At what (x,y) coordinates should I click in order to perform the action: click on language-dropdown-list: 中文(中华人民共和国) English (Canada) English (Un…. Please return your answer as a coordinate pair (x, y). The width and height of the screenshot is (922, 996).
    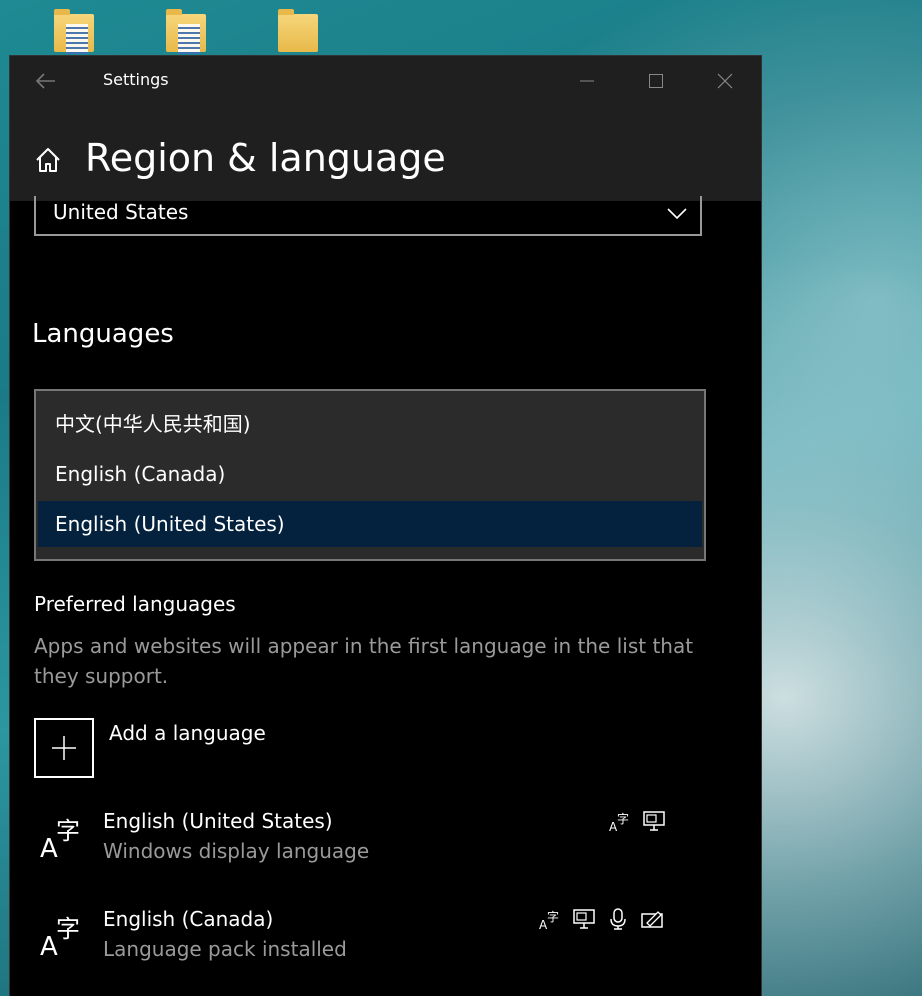
    Looking at the image, I should click on (370, 475).